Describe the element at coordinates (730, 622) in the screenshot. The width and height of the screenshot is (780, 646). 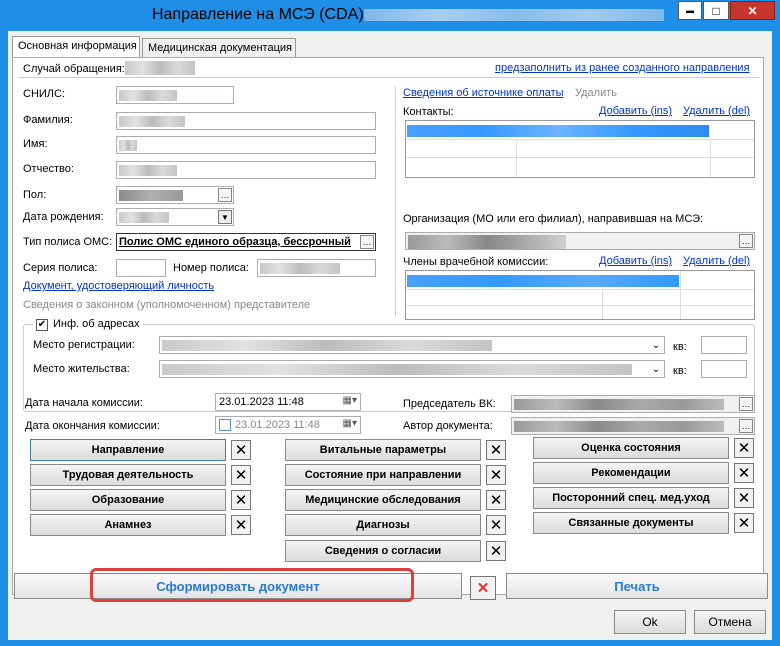
I see `cancel-button: Отмена` at that location.